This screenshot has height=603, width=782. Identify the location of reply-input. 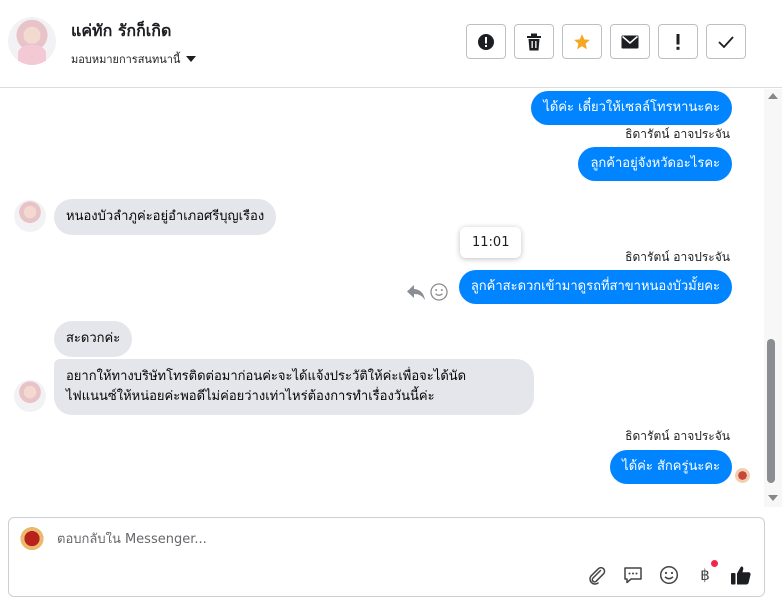
(397, 539).